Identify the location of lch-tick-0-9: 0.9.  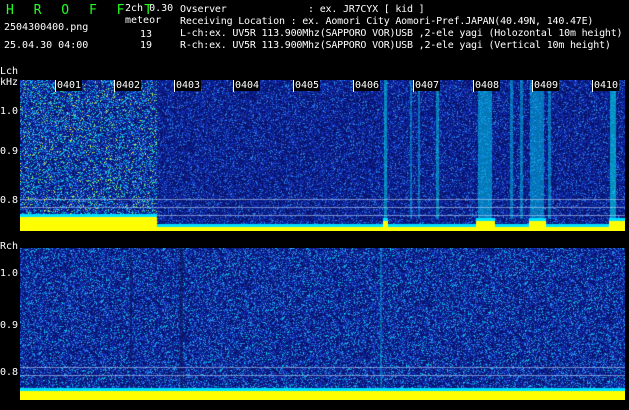
(9, 151).